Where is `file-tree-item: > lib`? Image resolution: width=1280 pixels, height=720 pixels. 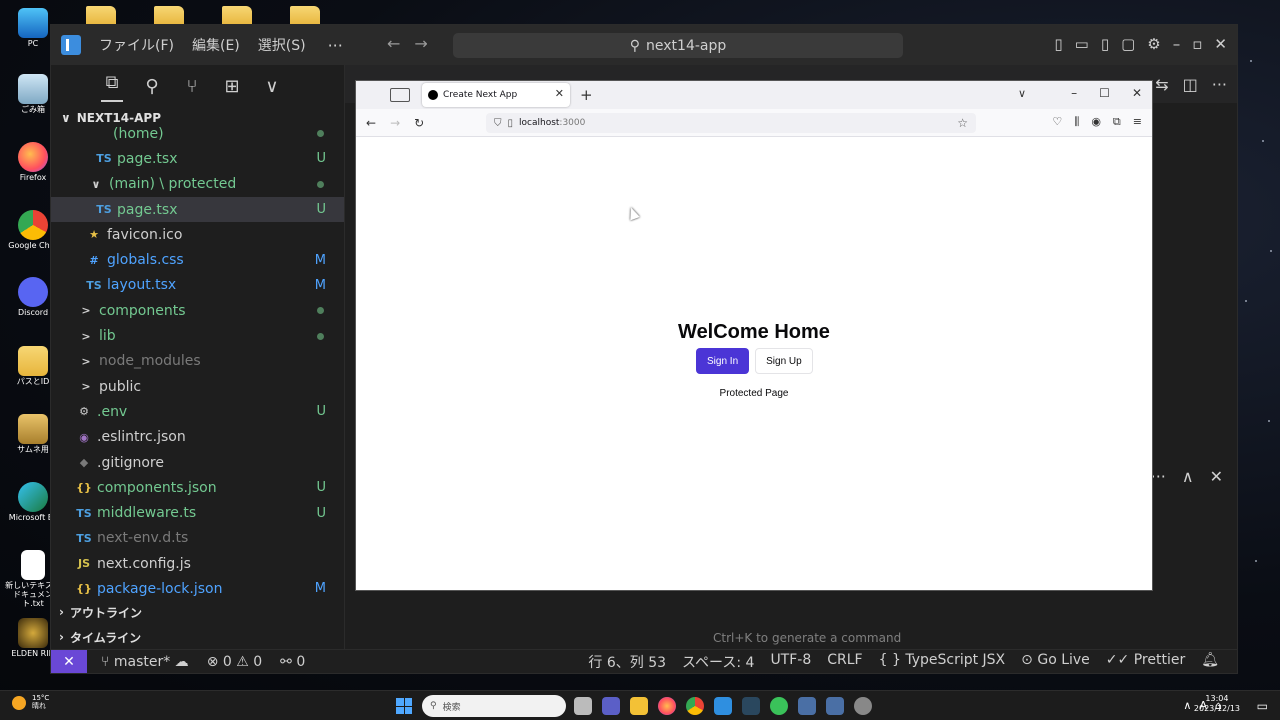
file-tree-item: > lib is located at coordinates (197, 335).